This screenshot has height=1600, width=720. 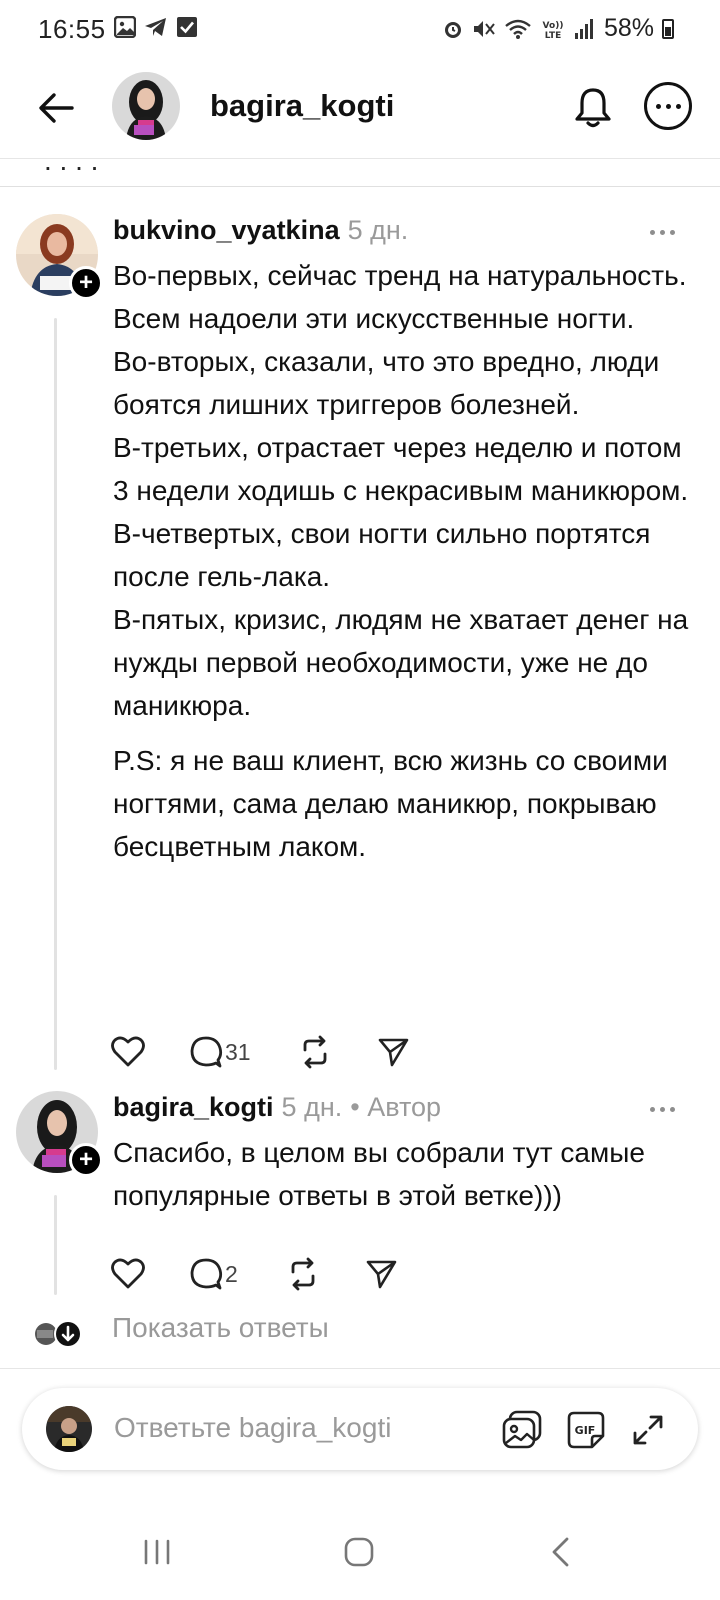 What do you see at coordinates (187, 27) in the screenshot?
I see `checkbox-icon` at bounding box center [187, 27].